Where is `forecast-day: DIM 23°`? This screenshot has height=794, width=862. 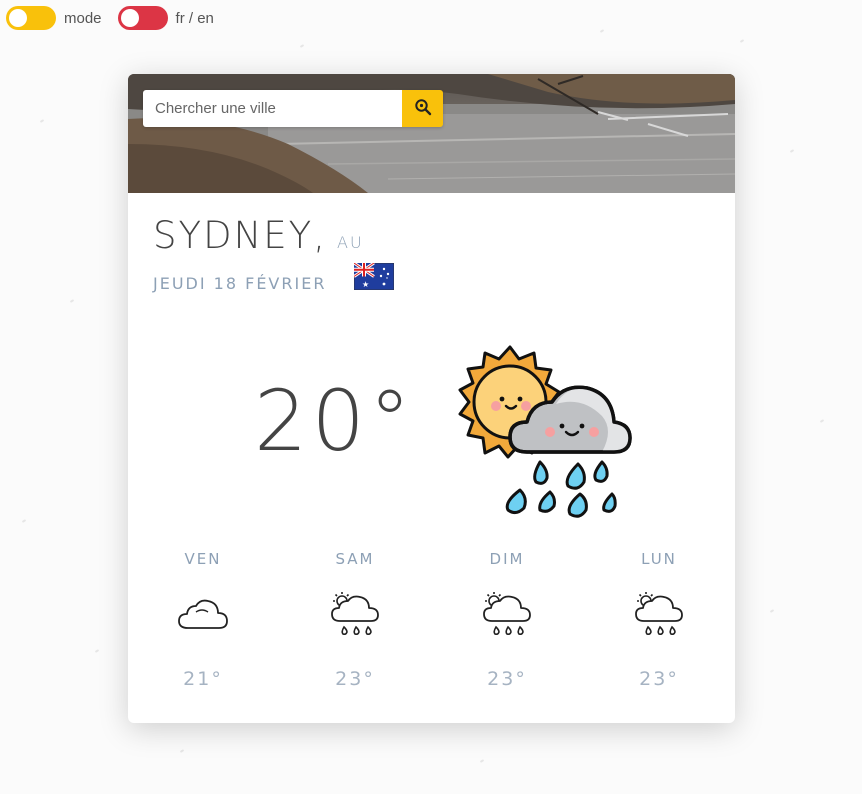 forecast-day: DIM 23° is located at coordinates (507, 620).